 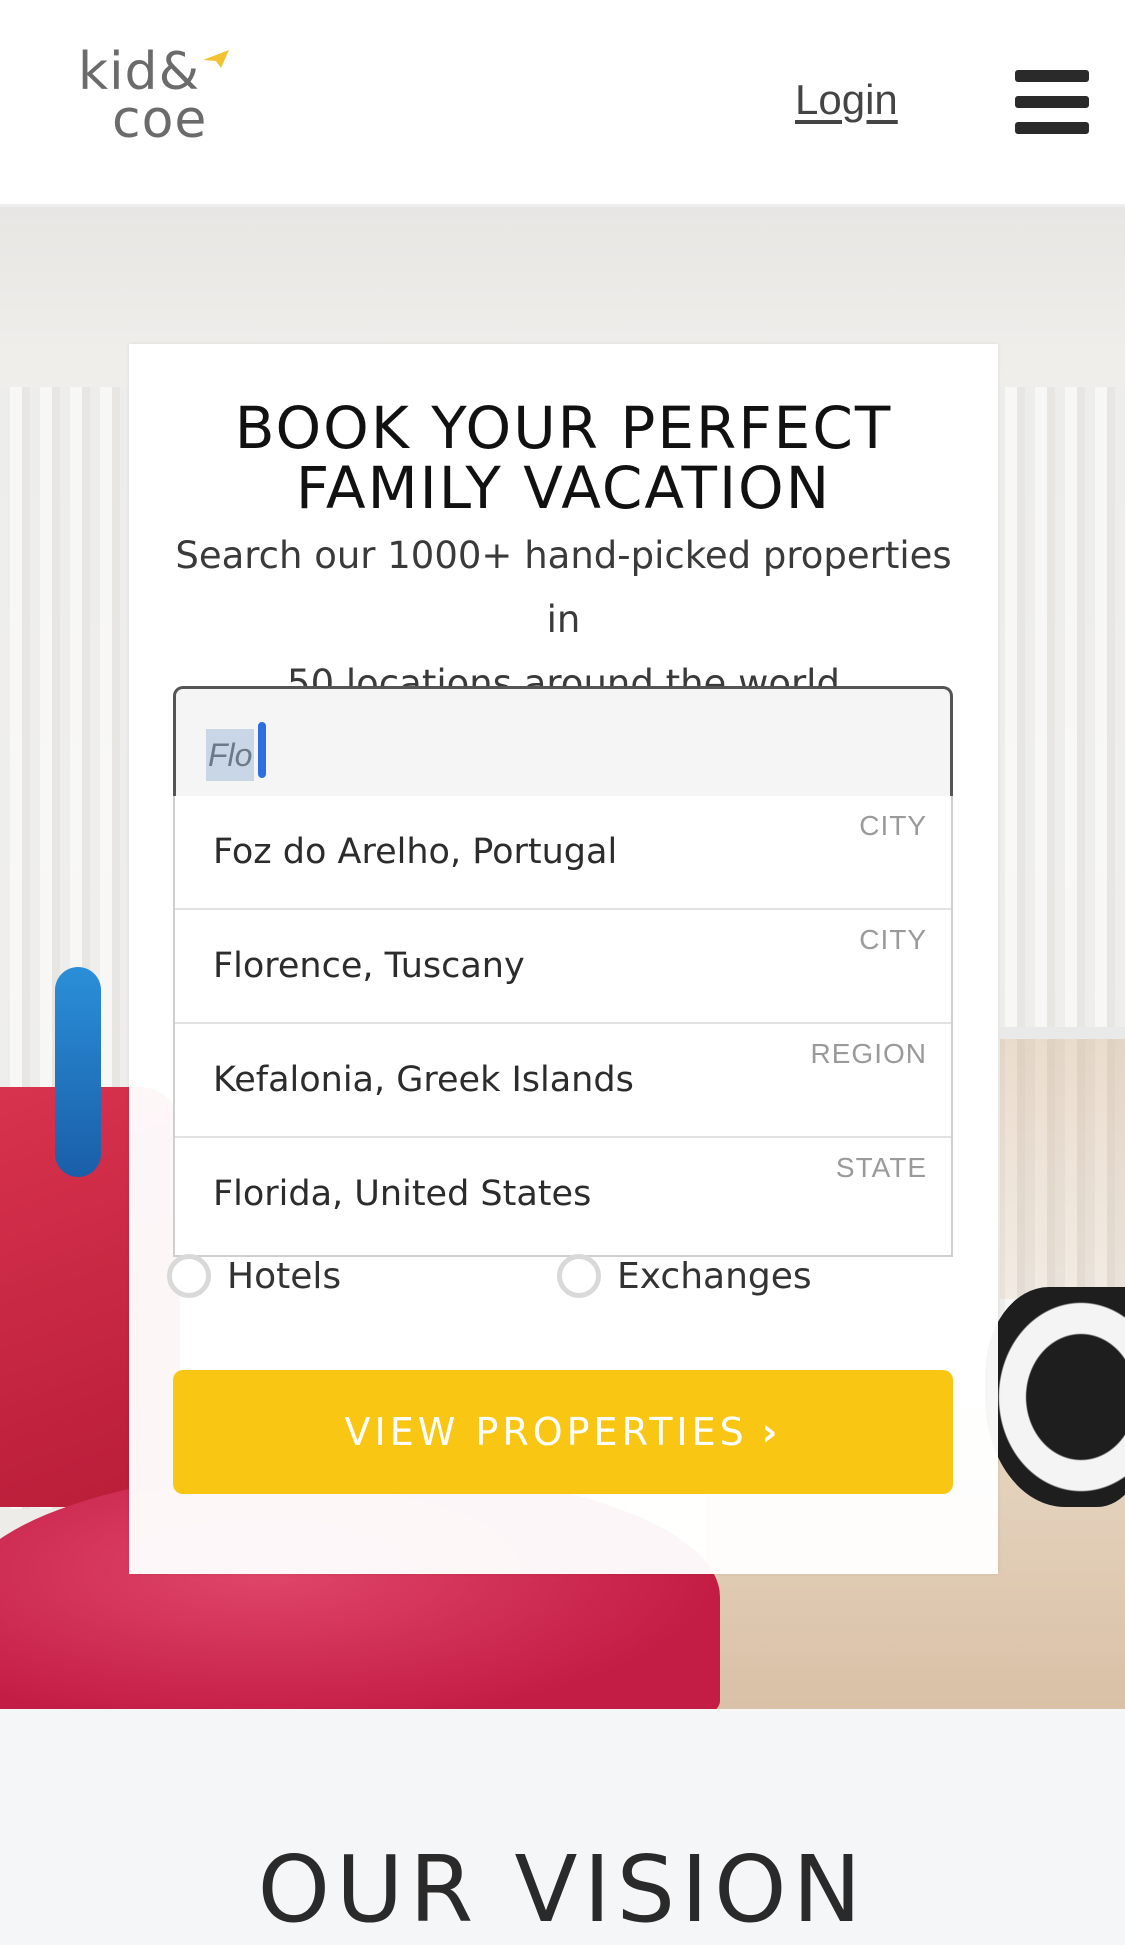 I want to click on hero-background-chair-handle, so click(x=78, y=1072).